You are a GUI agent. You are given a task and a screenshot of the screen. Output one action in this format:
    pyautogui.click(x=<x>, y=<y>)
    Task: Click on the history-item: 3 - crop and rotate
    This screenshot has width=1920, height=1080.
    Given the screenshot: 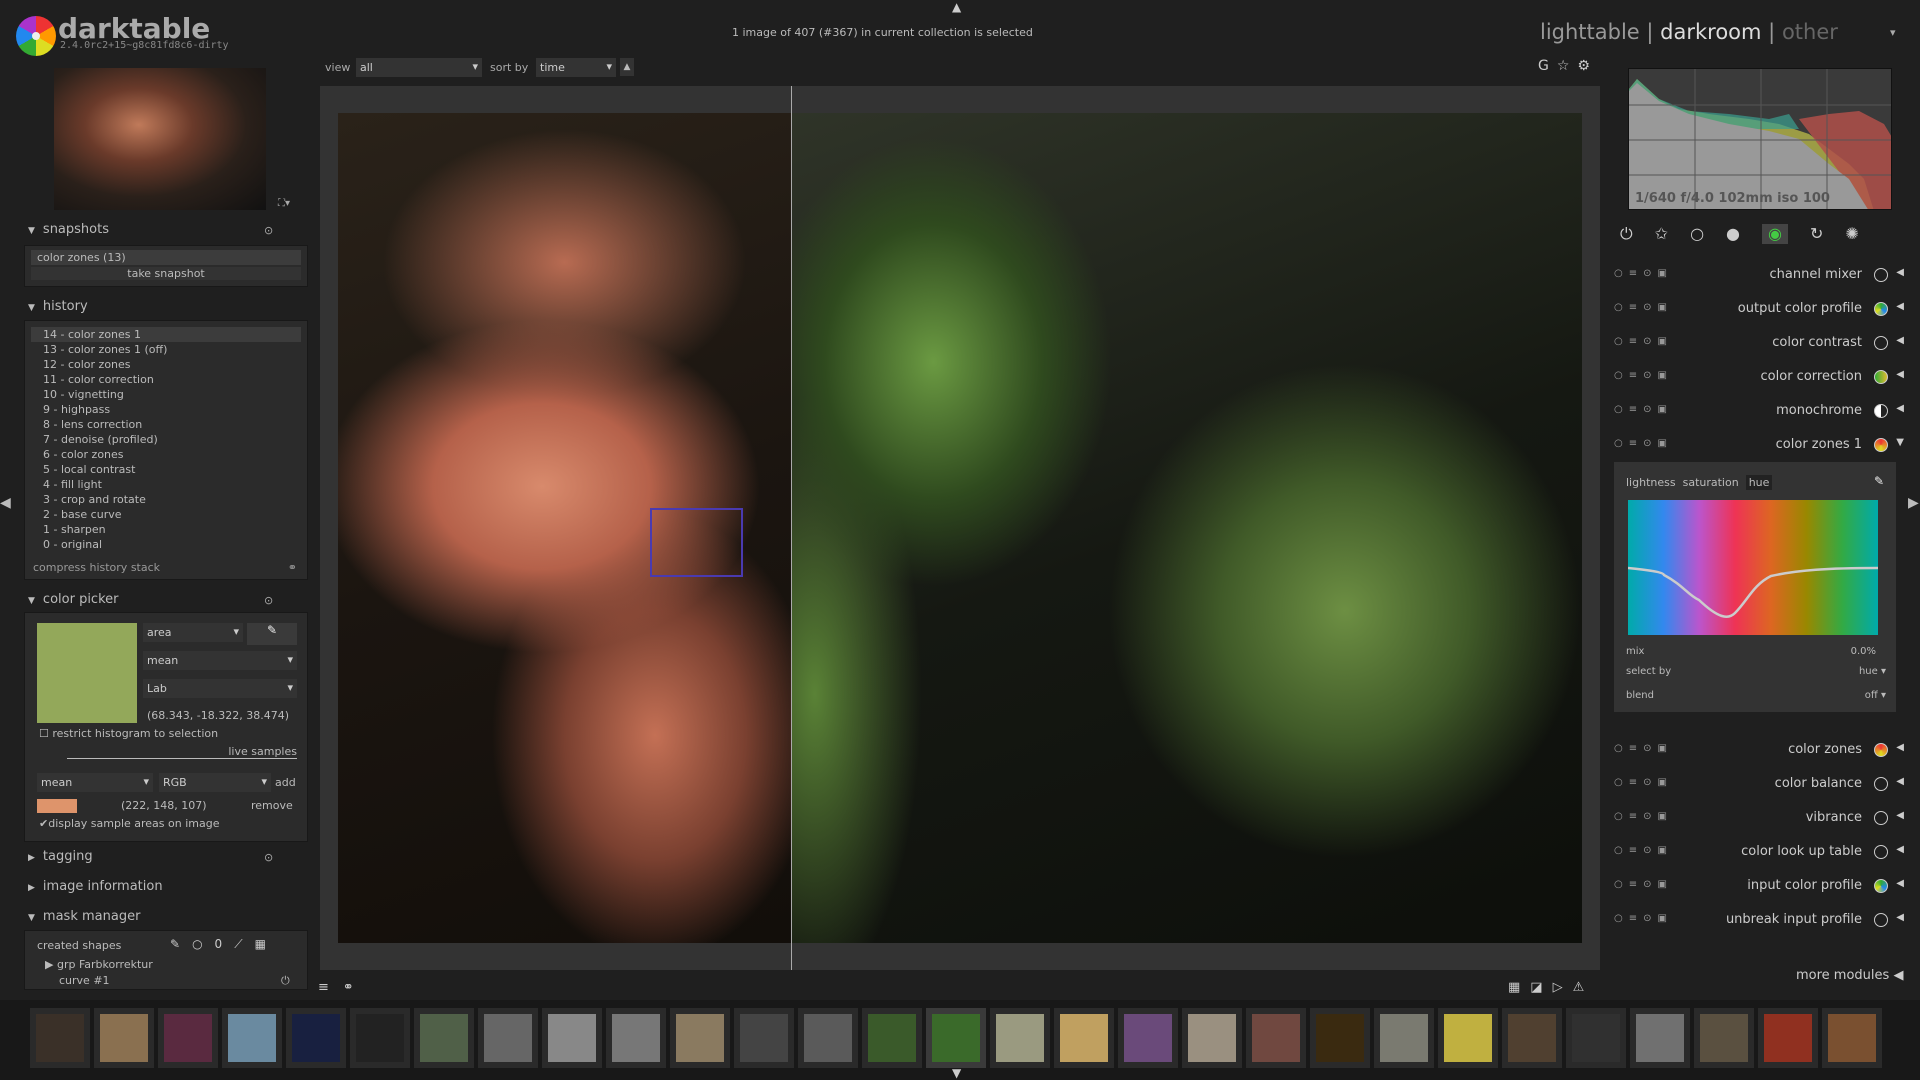 What is the action you would take?
    pyautogui.click(x=166, y=499)
    